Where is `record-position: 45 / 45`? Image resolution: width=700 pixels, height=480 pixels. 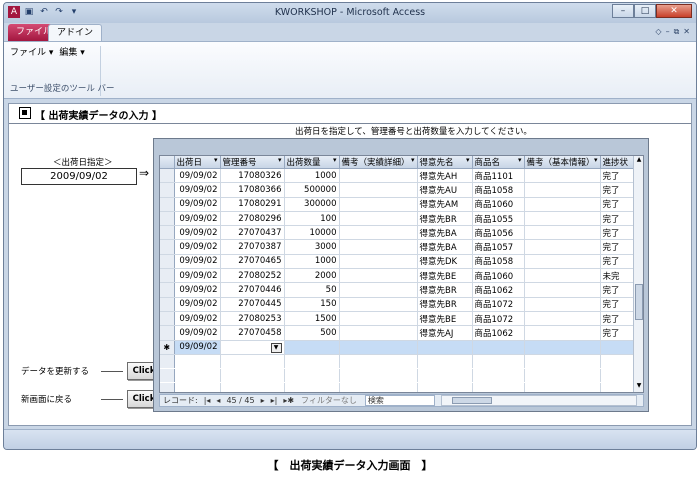
record-position: 45 / 45 is located at coordinates (240, 400).